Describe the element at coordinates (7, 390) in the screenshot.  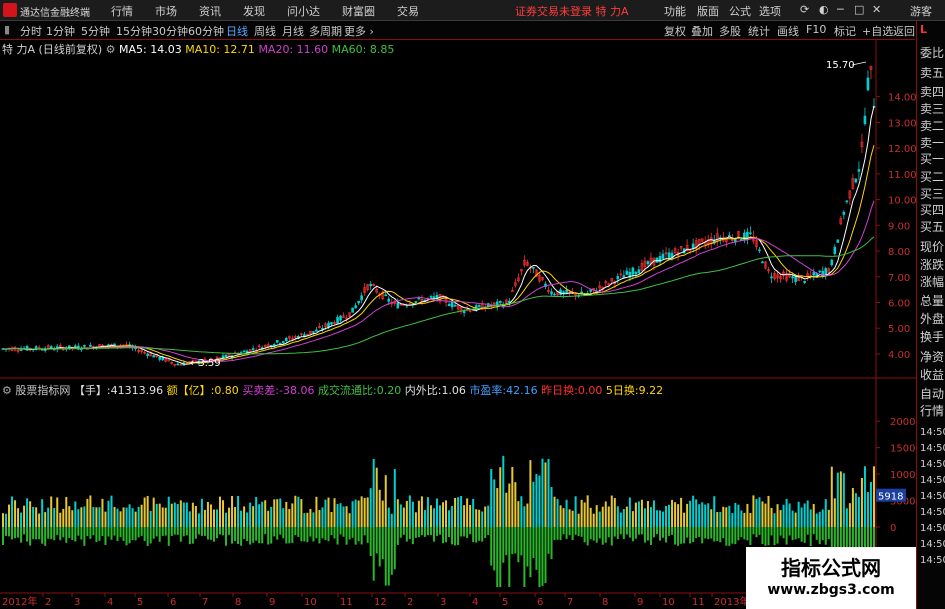
I see `indicator-settings-icon: ⚙` at that location.